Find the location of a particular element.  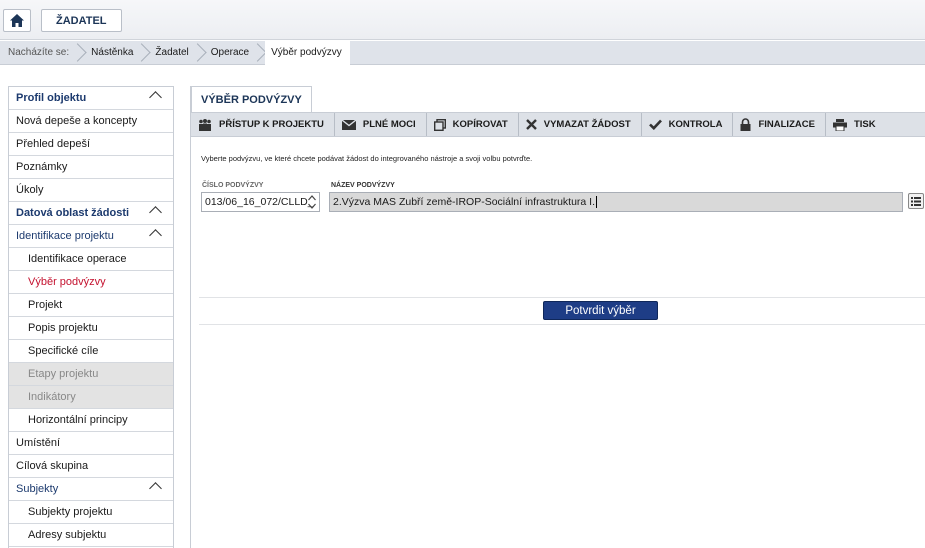

sidebar-item-etapy-projektu: Etapy projektu is located at coordinates (91, 374).